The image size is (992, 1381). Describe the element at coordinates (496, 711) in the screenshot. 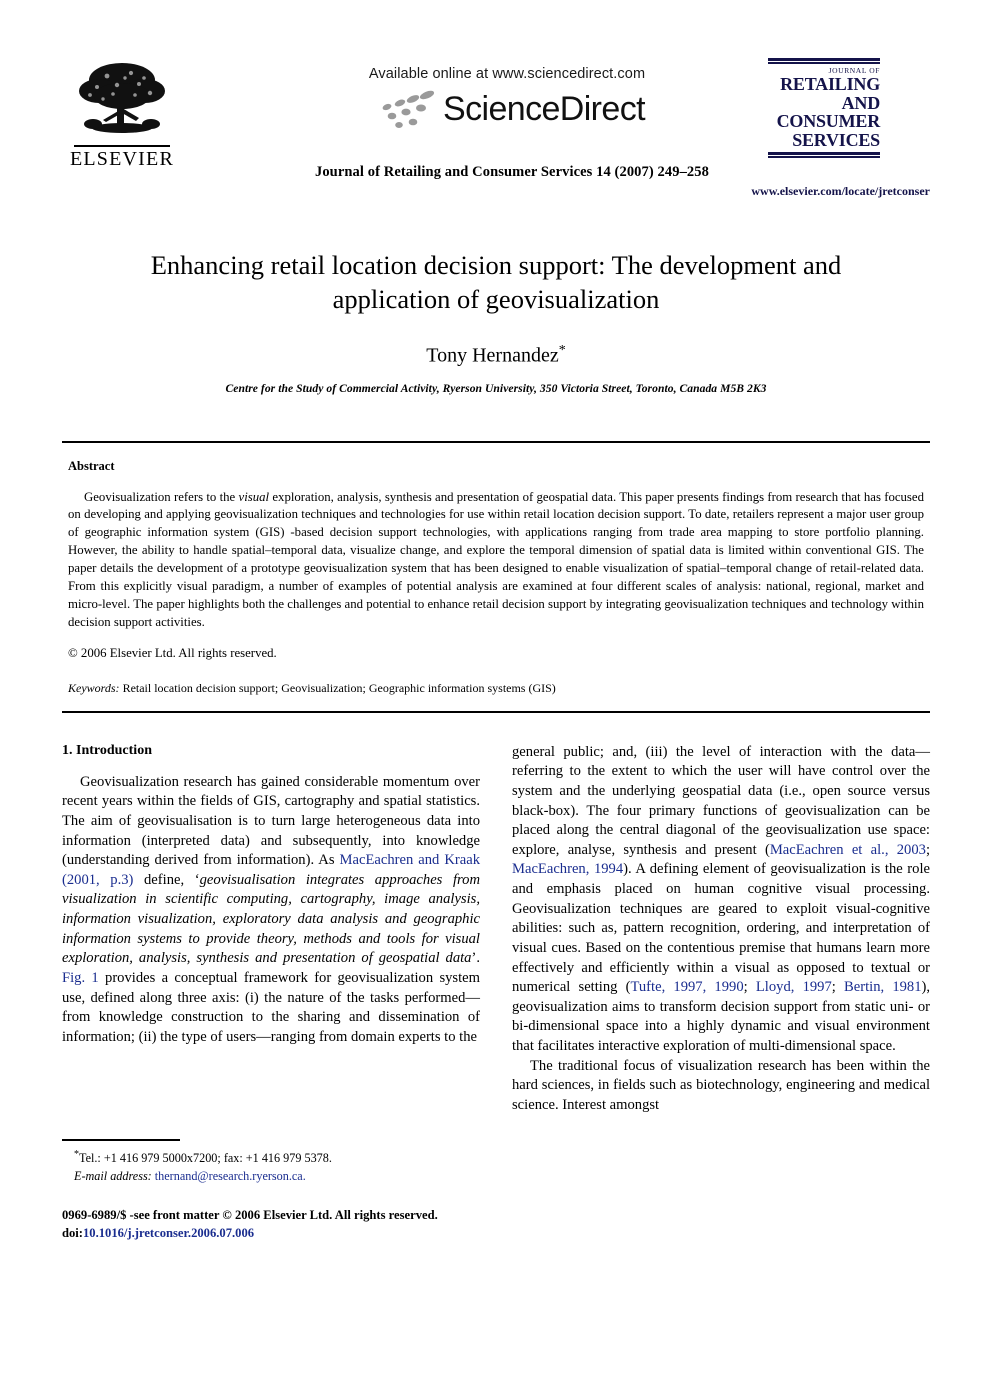

I see `abstract-bottom-rule` at that location.